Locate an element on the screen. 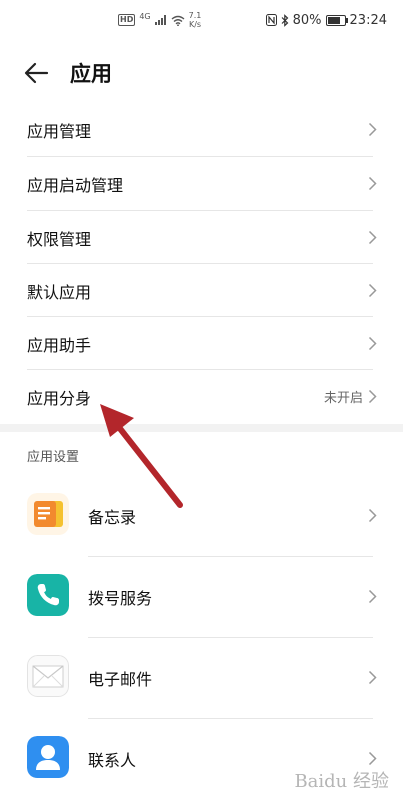 This screenshot has height=803, width=403. menu-item-label: 默认应用 is located at coordinates (59, 292).